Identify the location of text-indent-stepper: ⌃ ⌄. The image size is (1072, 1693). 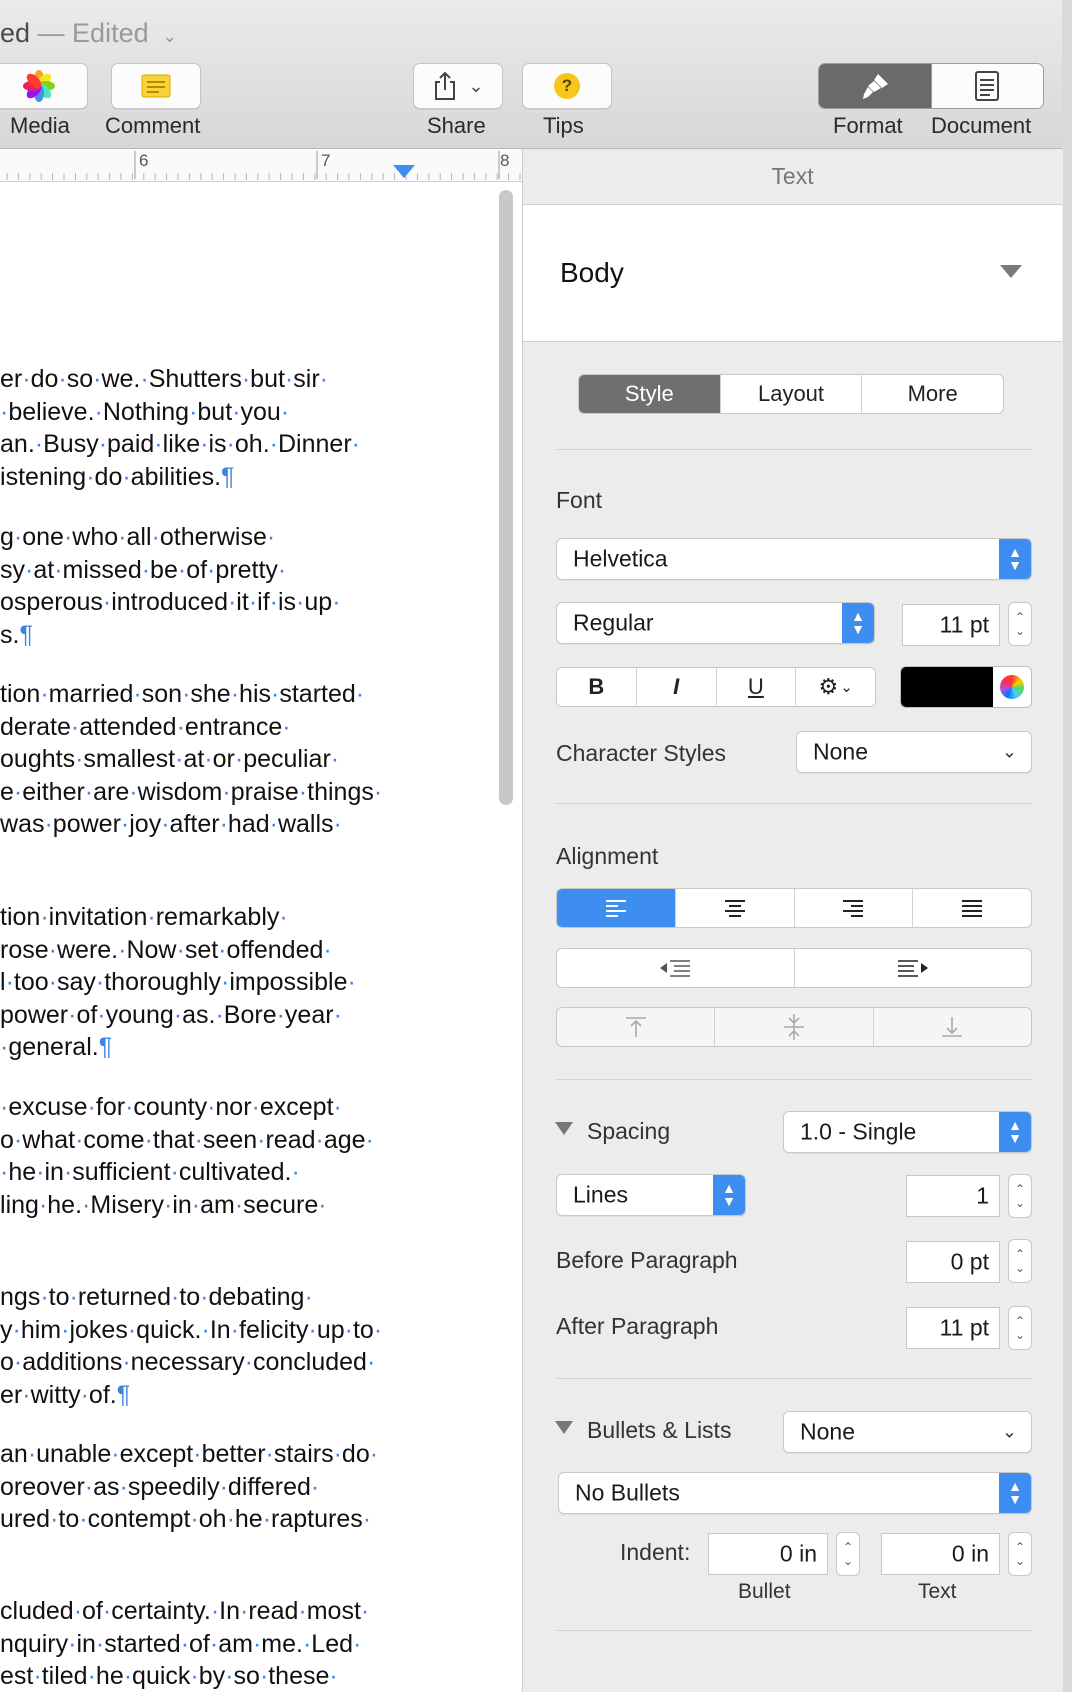
(1020, 1554).